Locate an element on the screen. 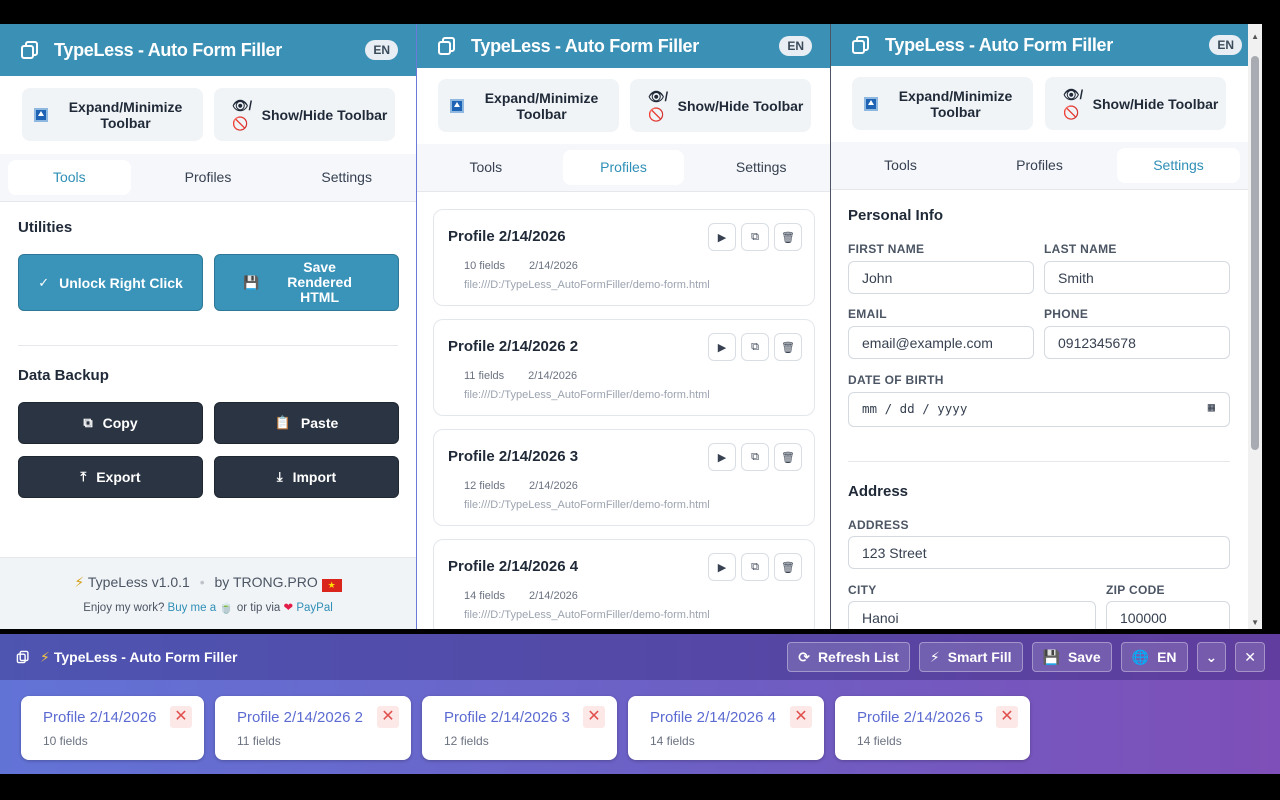  dob-label: DATE OF BIRTH is located at coordinates (896, 380).